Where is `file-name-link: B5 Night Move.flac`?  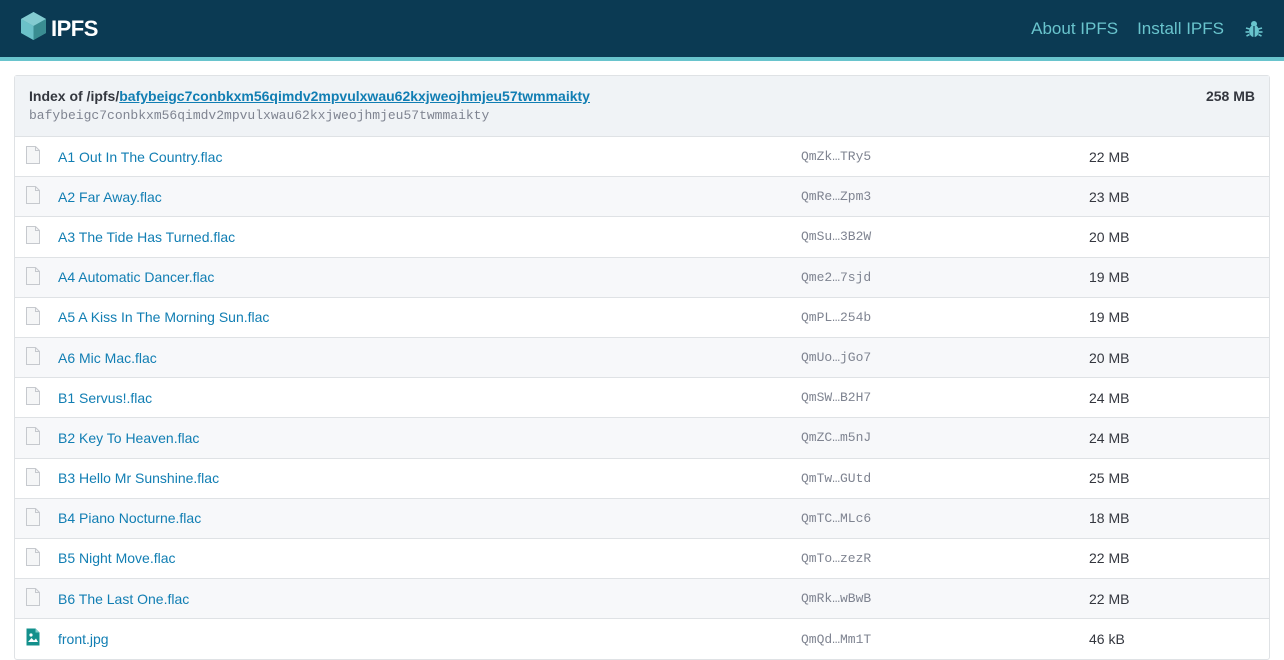
file-name-link: B5 Night Move.flac is located at coordinates (117, 558).